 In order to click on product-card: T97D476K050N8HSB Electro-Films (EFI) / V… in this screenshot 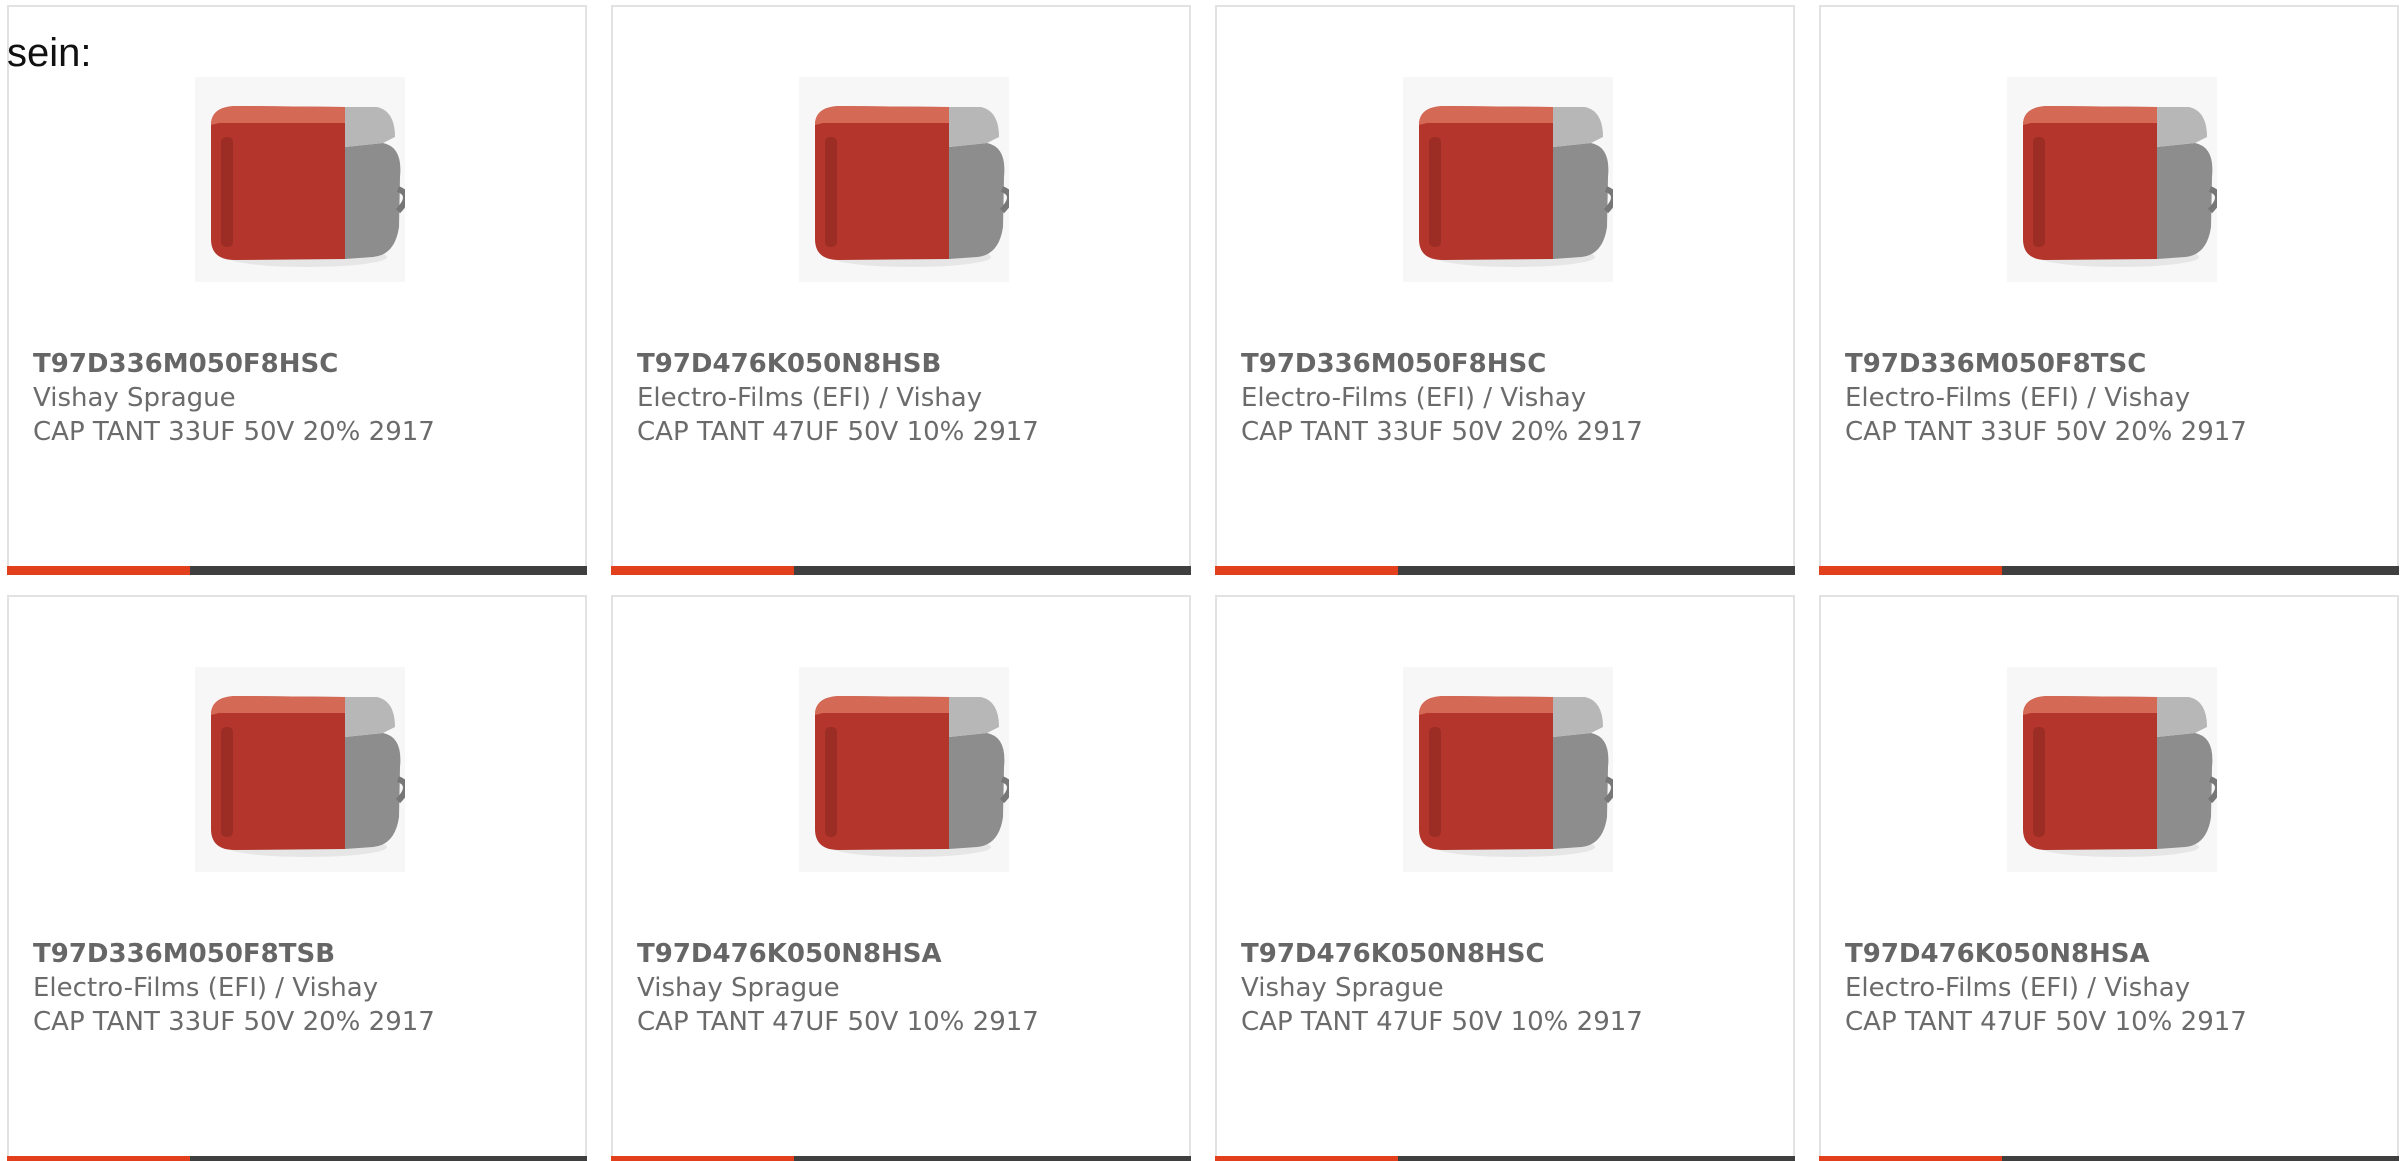, I will do `click(901, 290)`.